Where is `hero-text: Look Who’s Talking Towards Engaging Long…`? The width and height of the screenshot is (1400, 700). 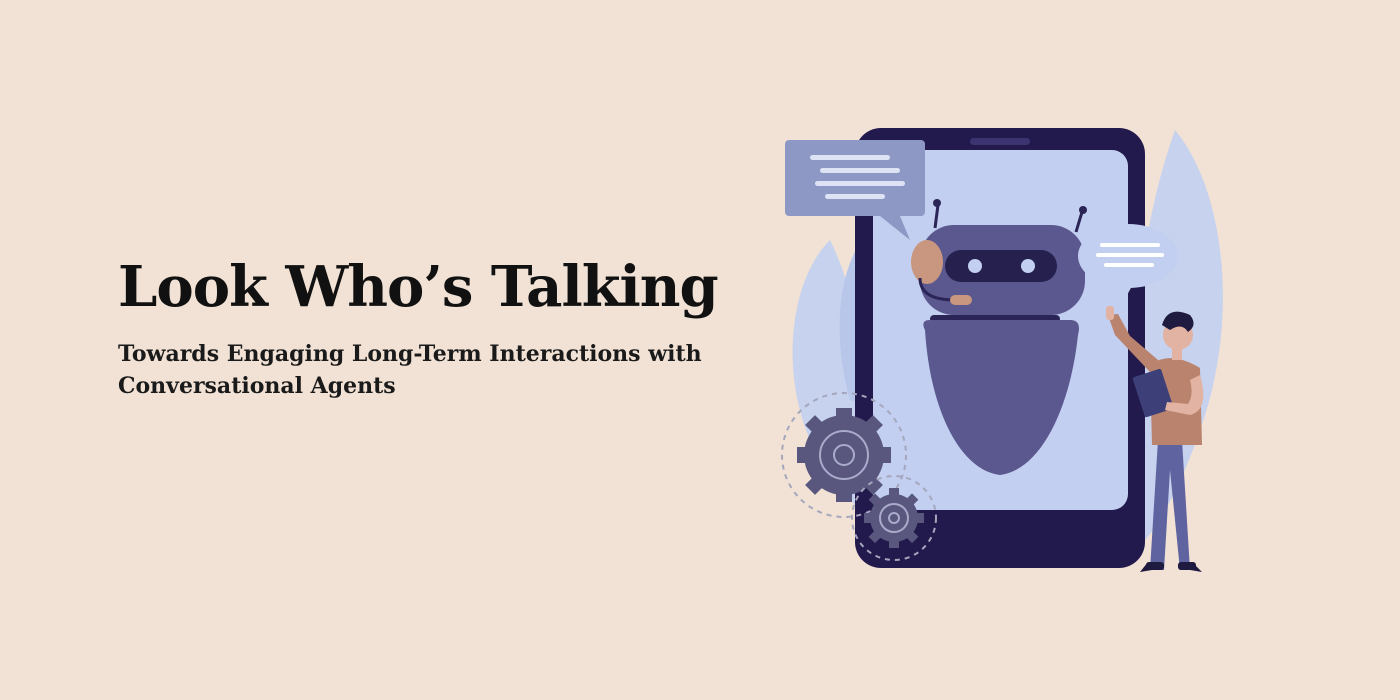 hero-text: Look Who’s Talking Towards Engaging Long… is located at coordinates (438, 325).